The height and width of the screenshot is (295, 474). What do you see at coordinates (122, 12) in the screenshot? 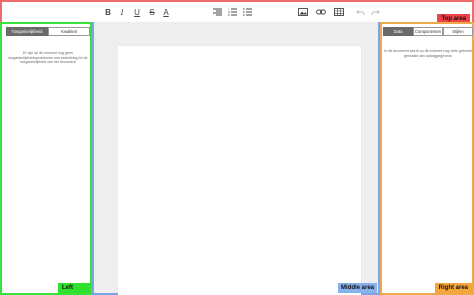
I see `italic-icon: I` at bounding box center [122, 12].